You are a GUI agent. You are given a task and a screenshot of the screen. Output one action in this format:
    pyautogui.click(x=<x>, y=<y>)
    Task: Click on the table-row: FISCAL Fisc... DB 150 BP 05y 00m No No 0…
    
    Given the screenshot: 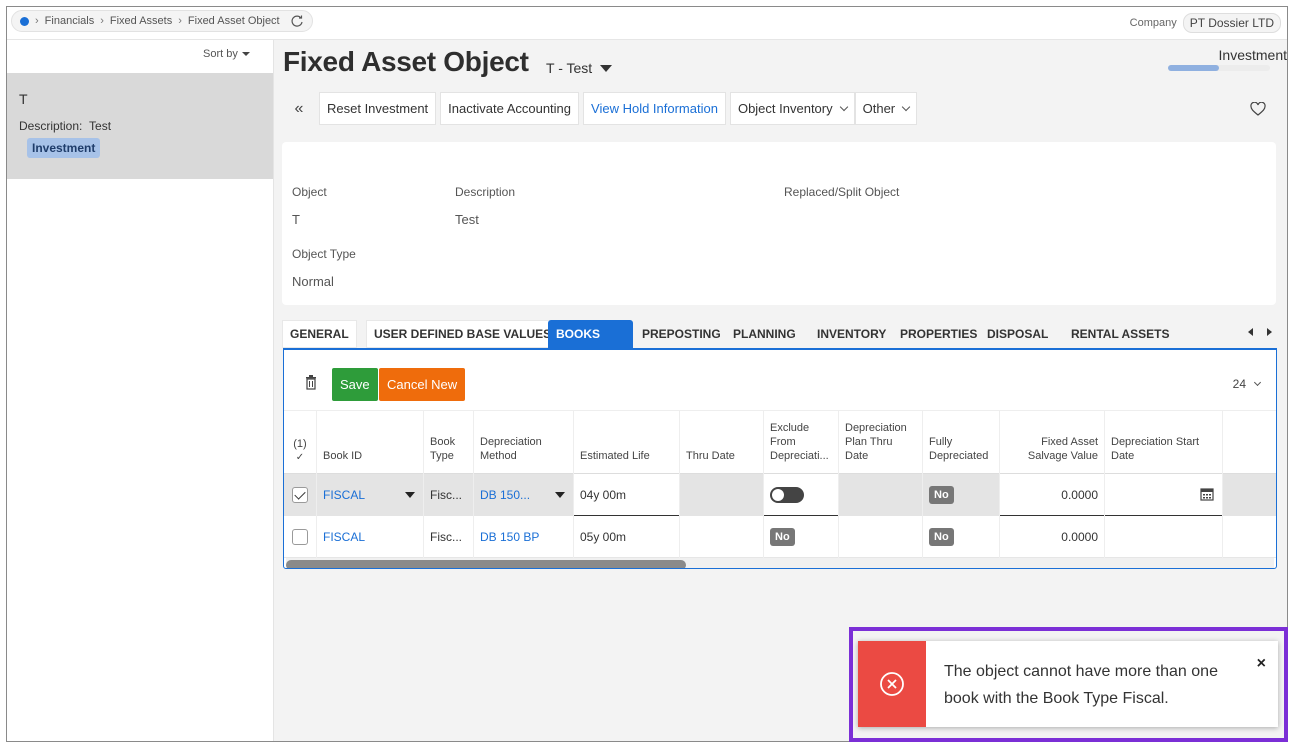 What is the action you would take?
    pyautogui.click(x=780, y=537)
    